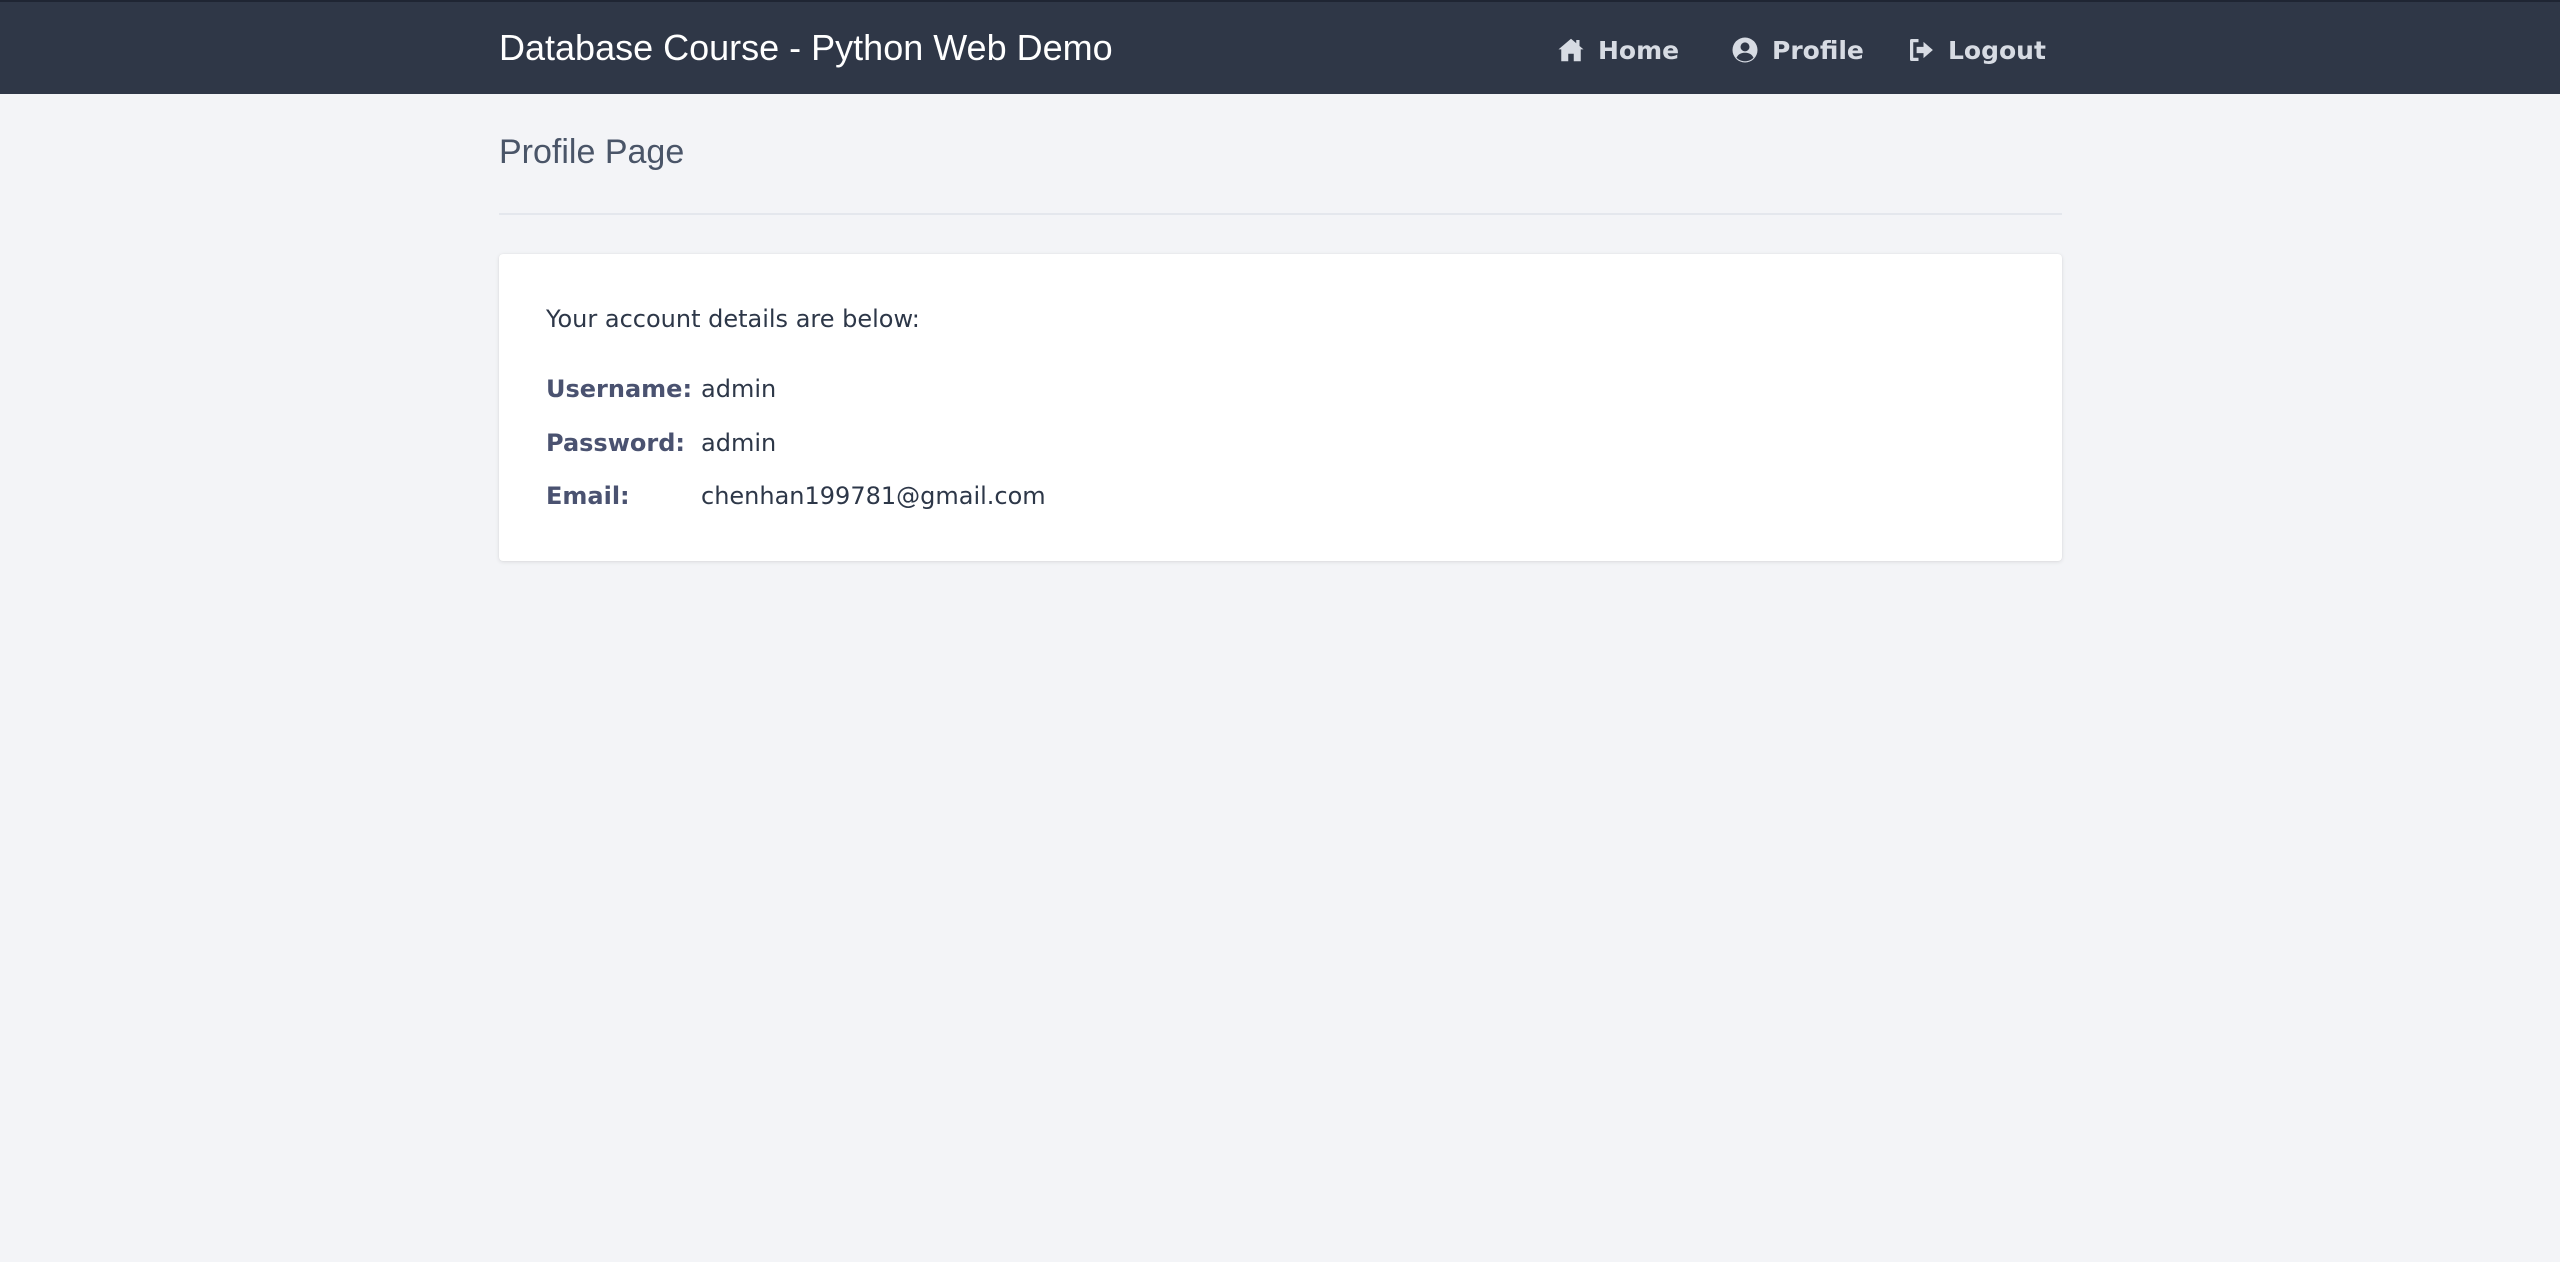 The height and width of the screenshot is (1262, 2560). I want to click on password-value: admin, so click(739, 443).